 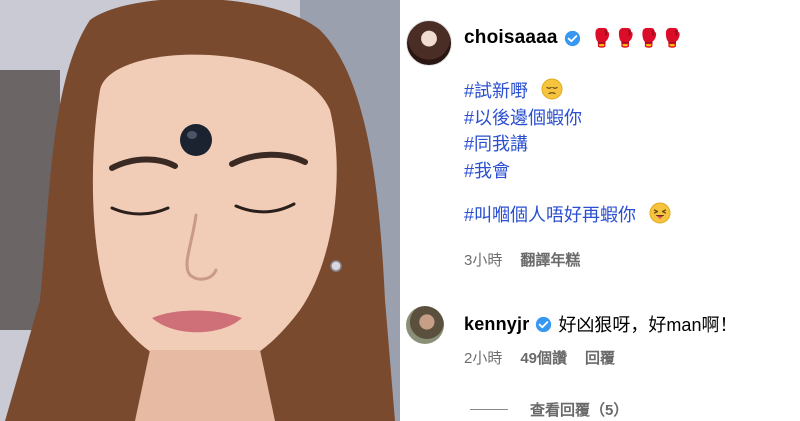 I want to click on boxing-gloves: 🥊 🥊 🥊 🥊, so click(x=637, y=38).